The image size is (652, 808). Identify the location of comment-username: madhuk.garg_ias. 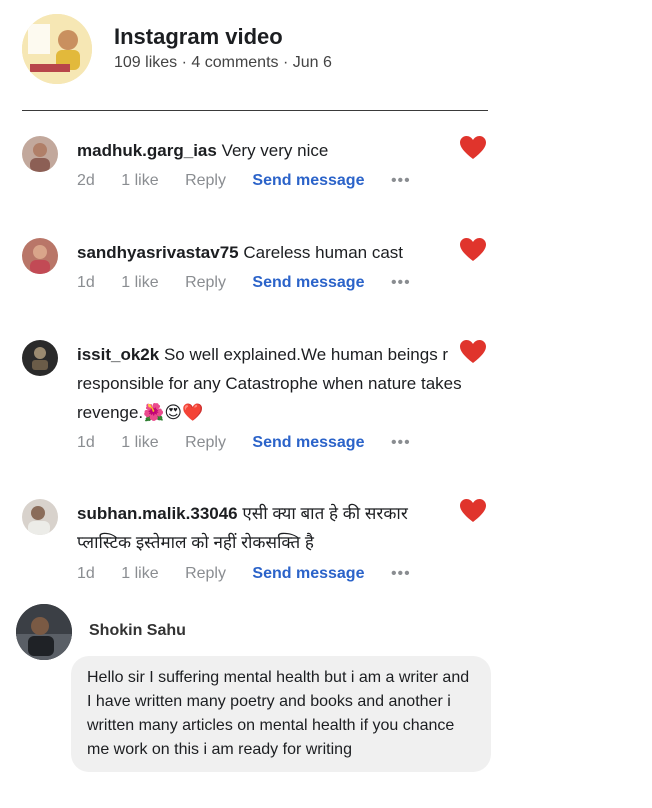
(147, 150).